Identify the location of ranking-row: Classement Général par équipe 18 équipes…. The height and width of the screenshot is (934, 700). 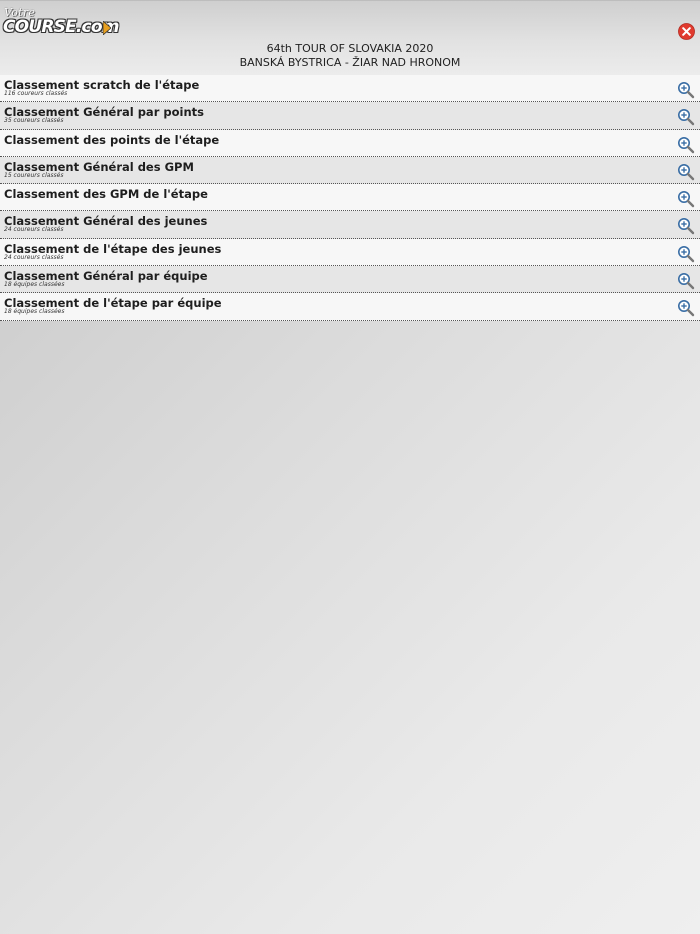
(350, 280).